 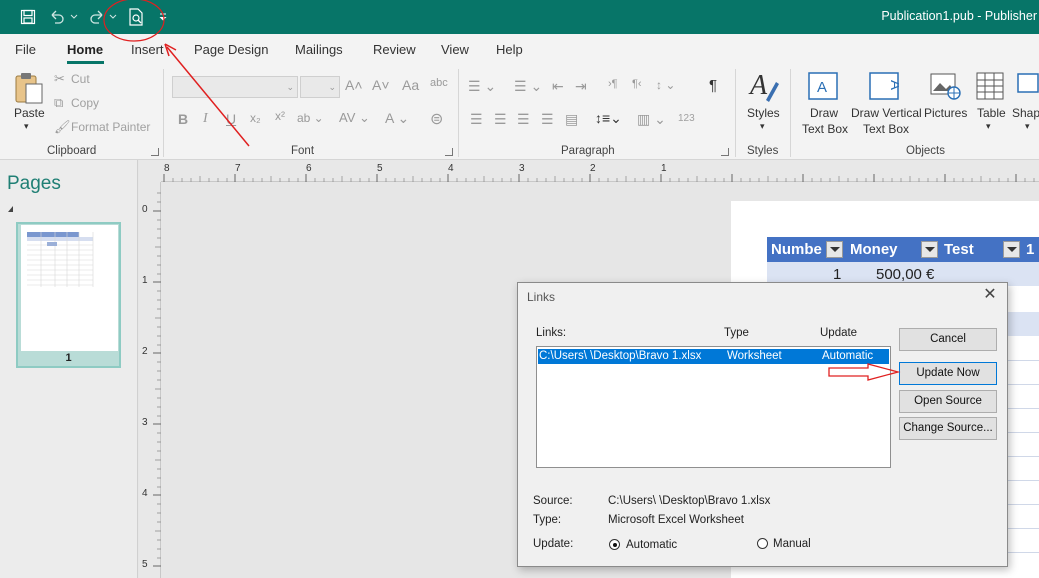 What do you see at coordinates (905, 274) in the screenshot?
I see `excel-cell-money: 500,00 €` at bounding box center [905, 274].